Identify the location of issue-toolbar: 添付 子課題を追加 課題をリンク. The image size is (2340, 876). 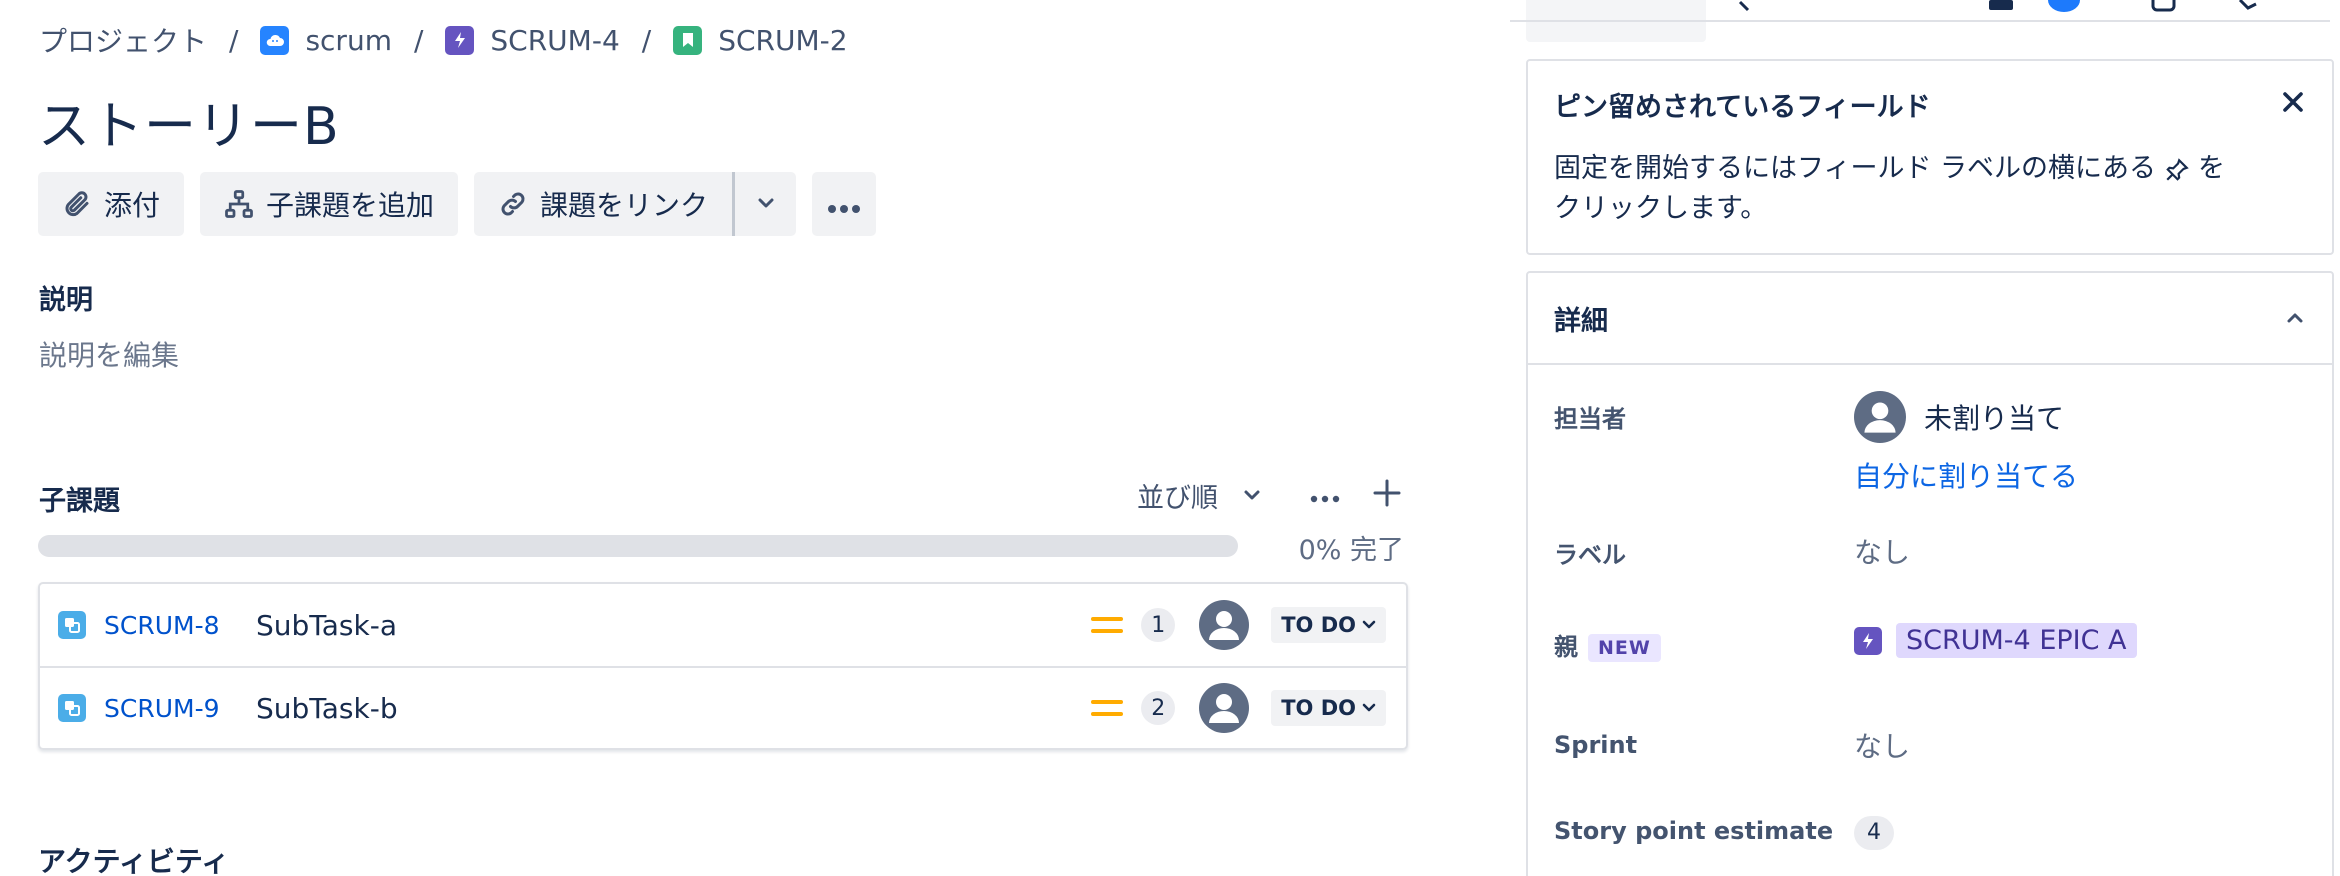
(457, 204).